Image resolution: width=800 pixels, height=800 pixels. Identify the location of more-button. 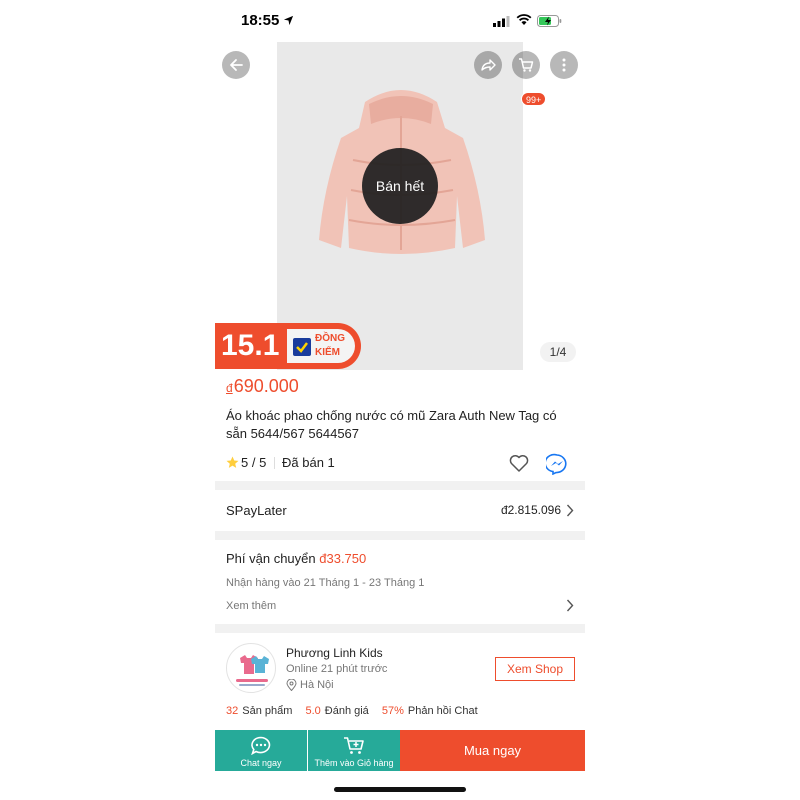
(564, 65).